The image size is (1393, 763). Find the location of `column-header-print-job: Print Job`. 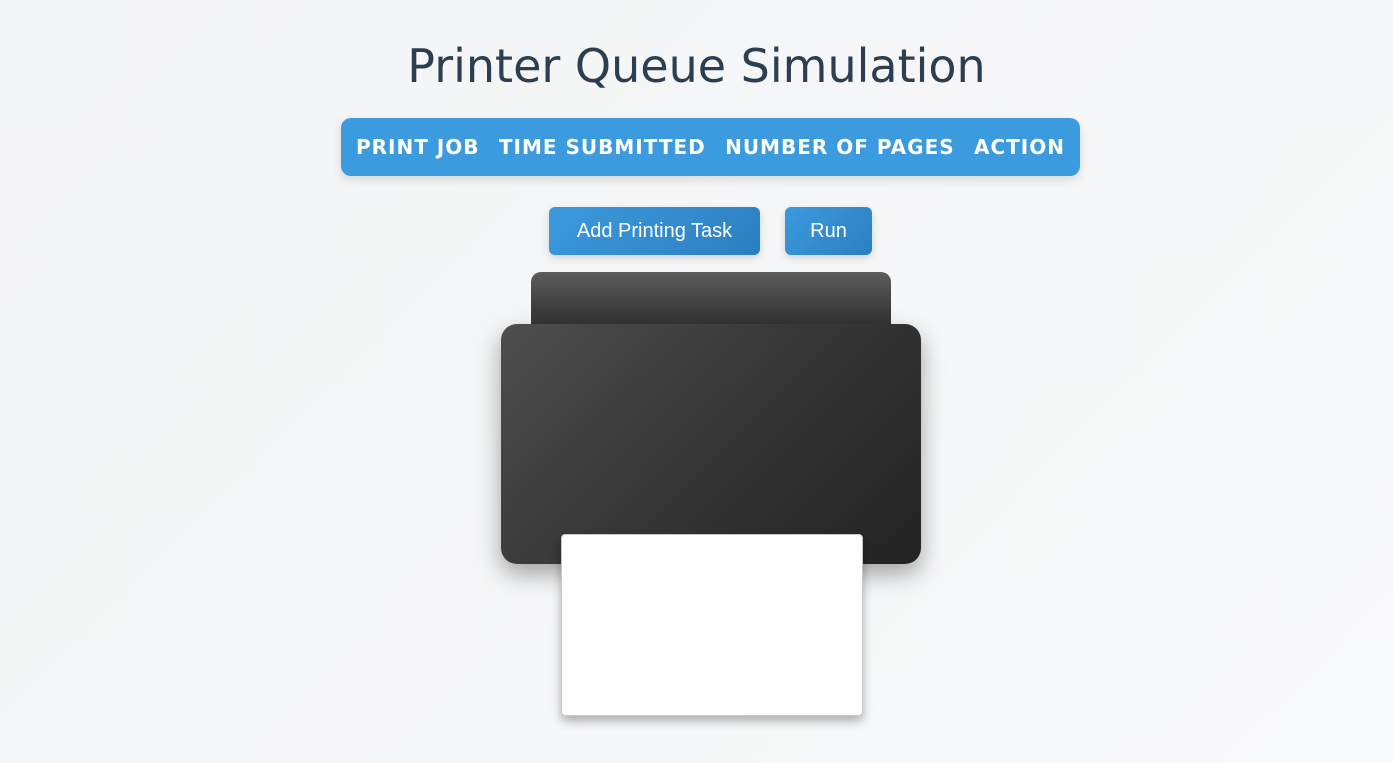

column-header-print-job: Print Job is located at coordinates (418, 147).